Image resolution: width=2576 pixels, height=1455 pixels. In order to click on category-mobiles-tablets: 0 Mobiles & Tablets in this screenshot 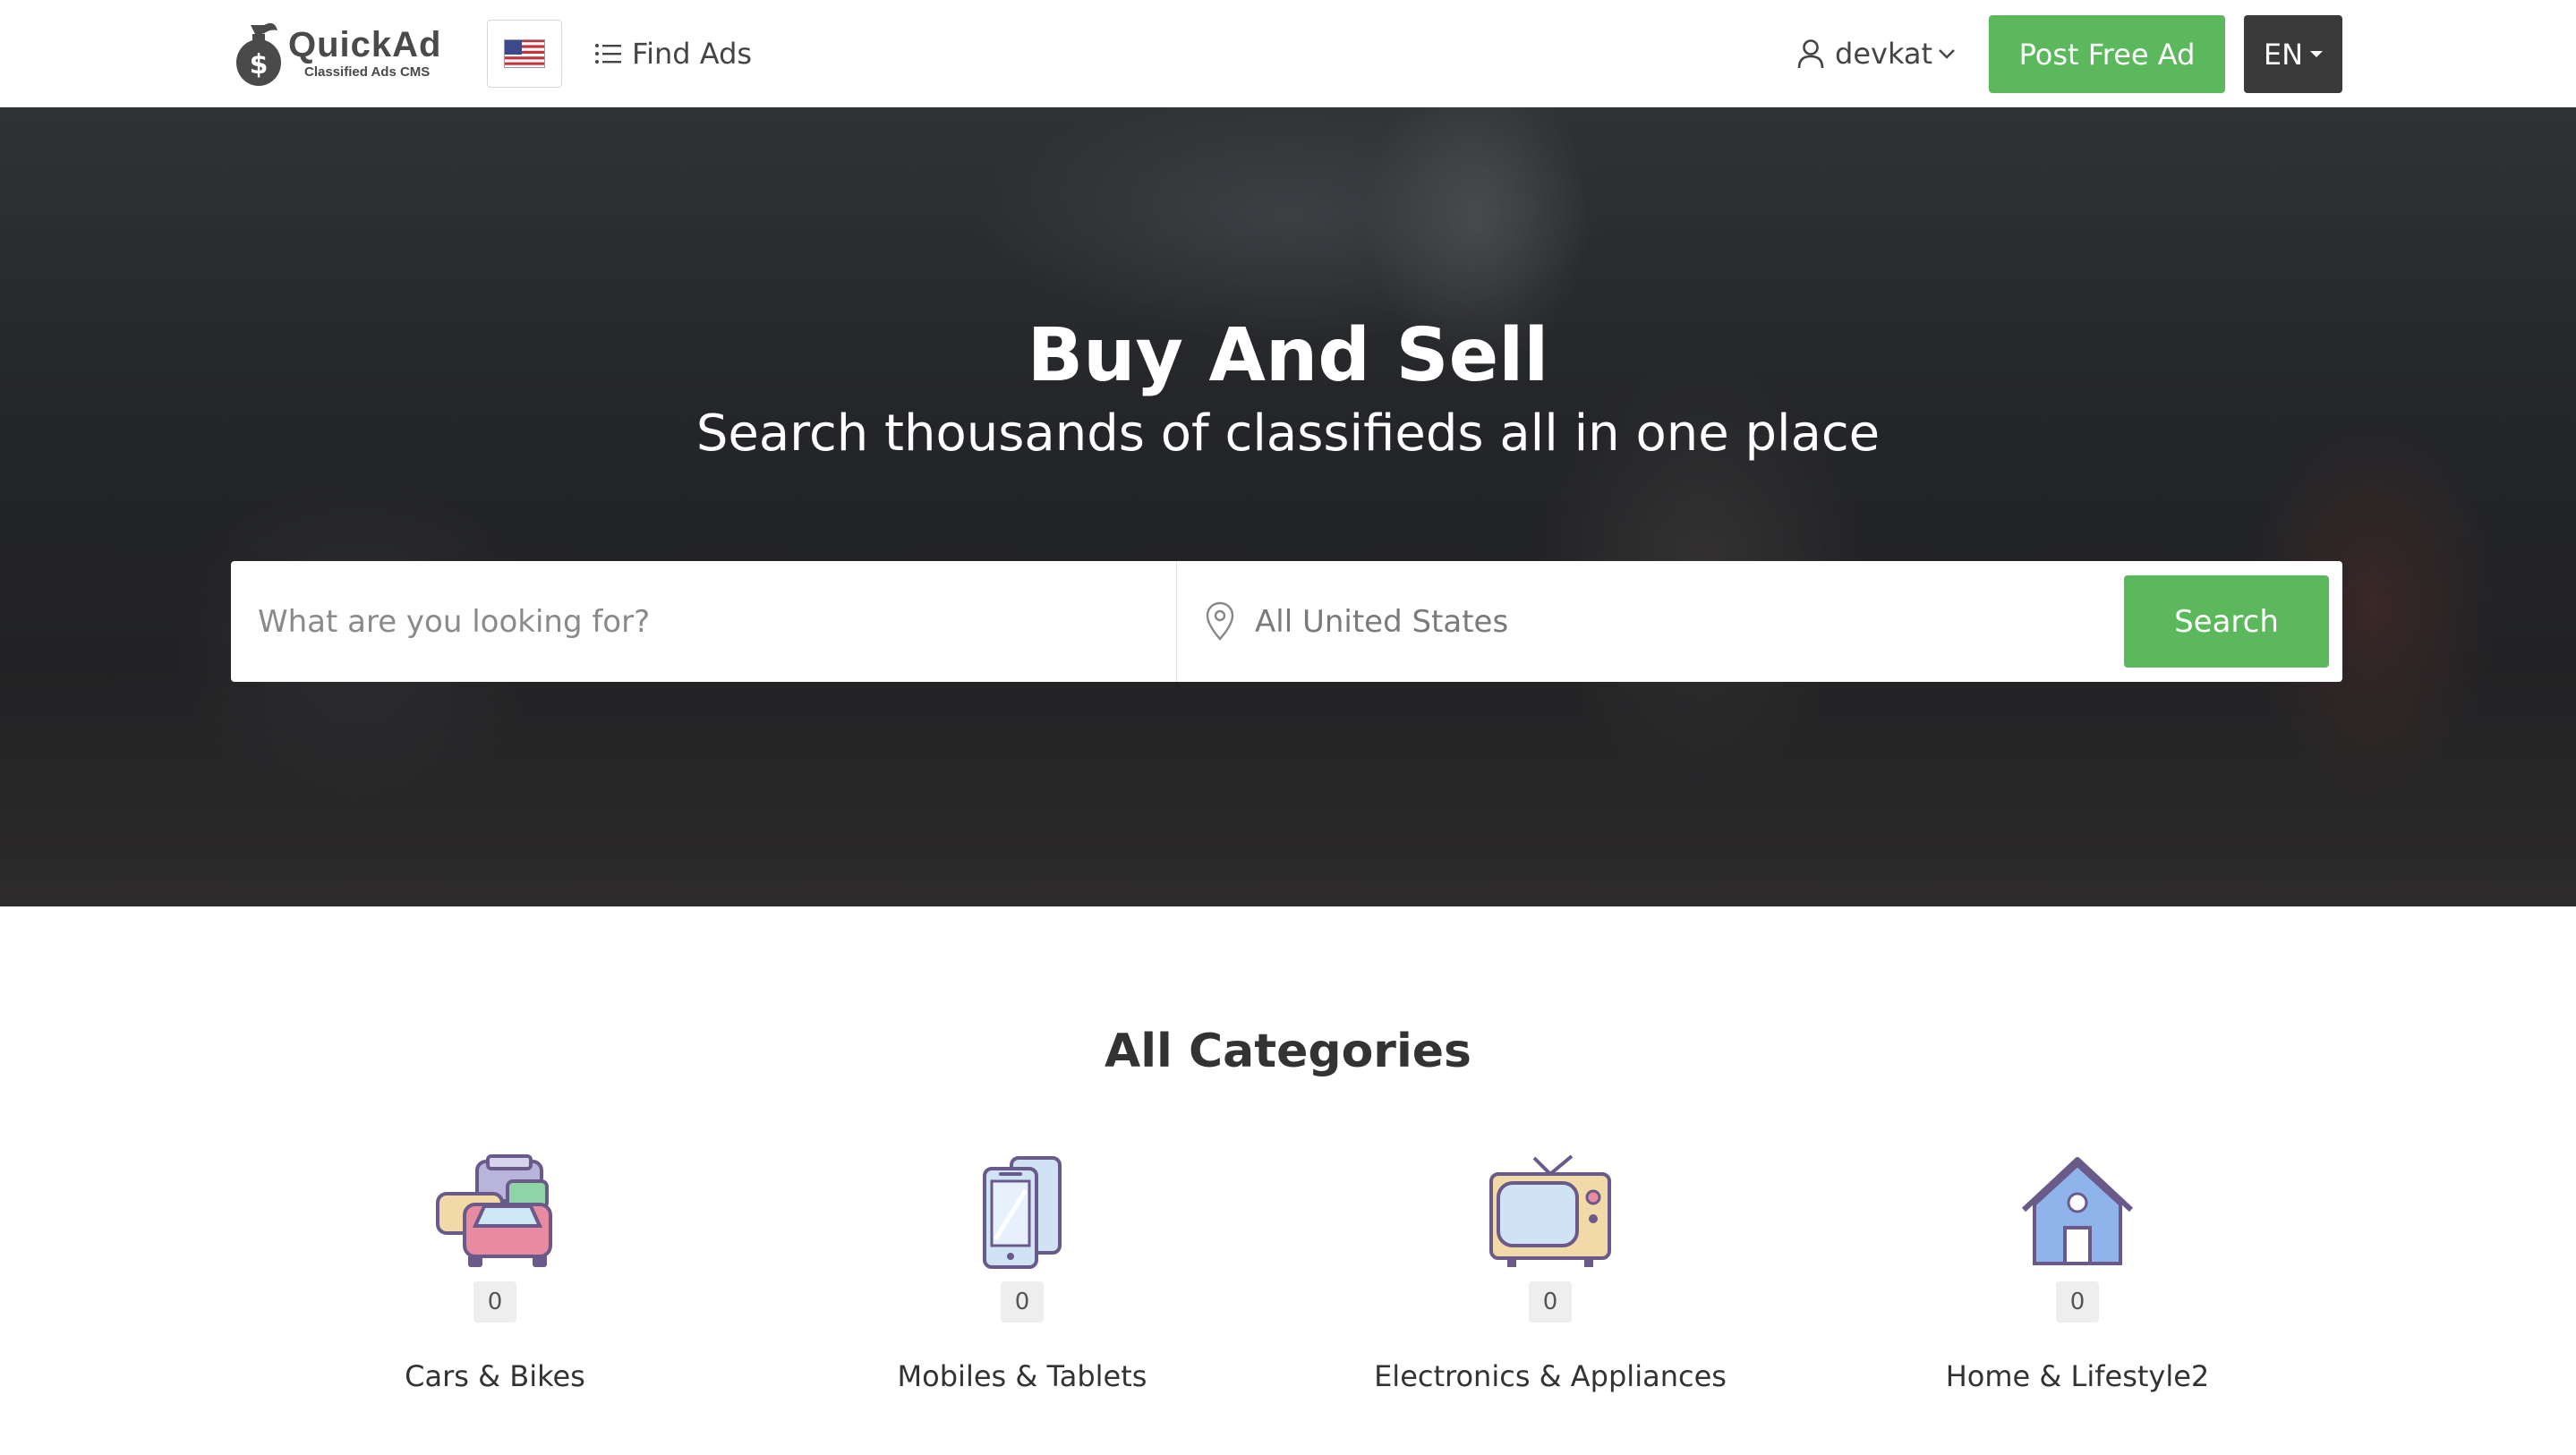, I will do `click(1022, 1274)`.